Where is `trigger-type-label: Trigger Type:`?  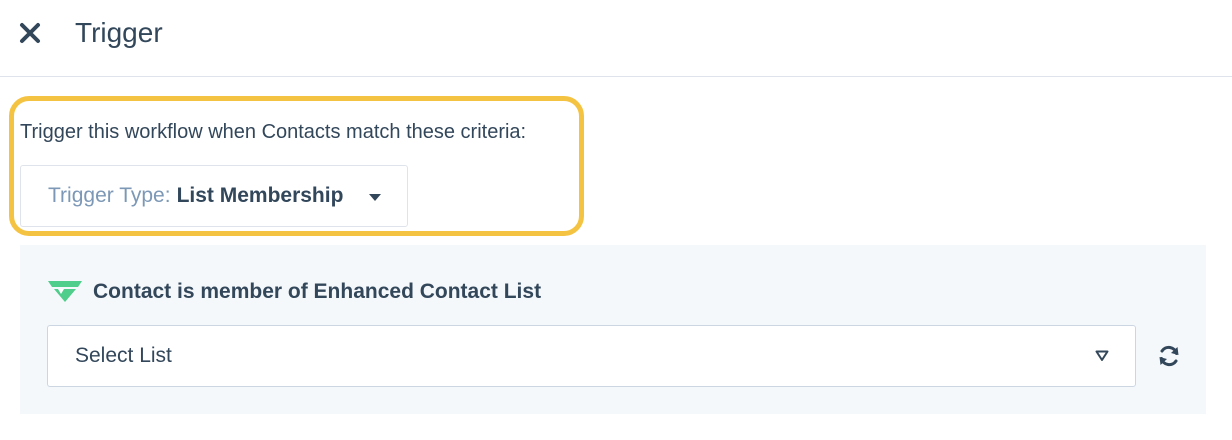 trigger-type-label: Trigger Type: is located at coordinates (109, 195).